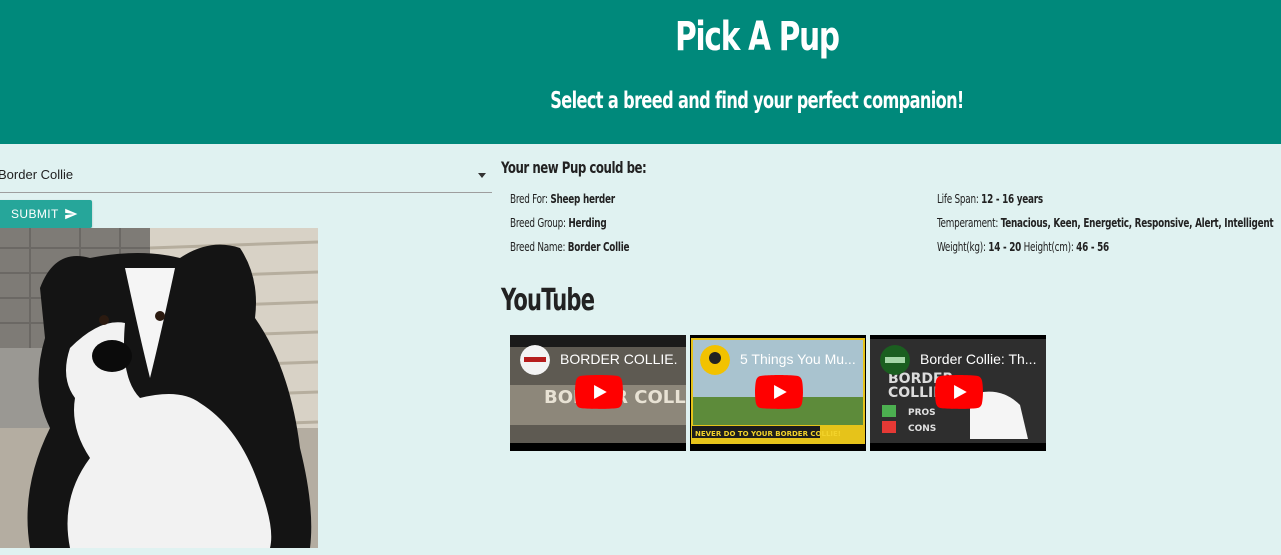 The width and height of the screenshot is (1281, 555). I want to click on submit-button: SUBMIT, so click(46, 214).